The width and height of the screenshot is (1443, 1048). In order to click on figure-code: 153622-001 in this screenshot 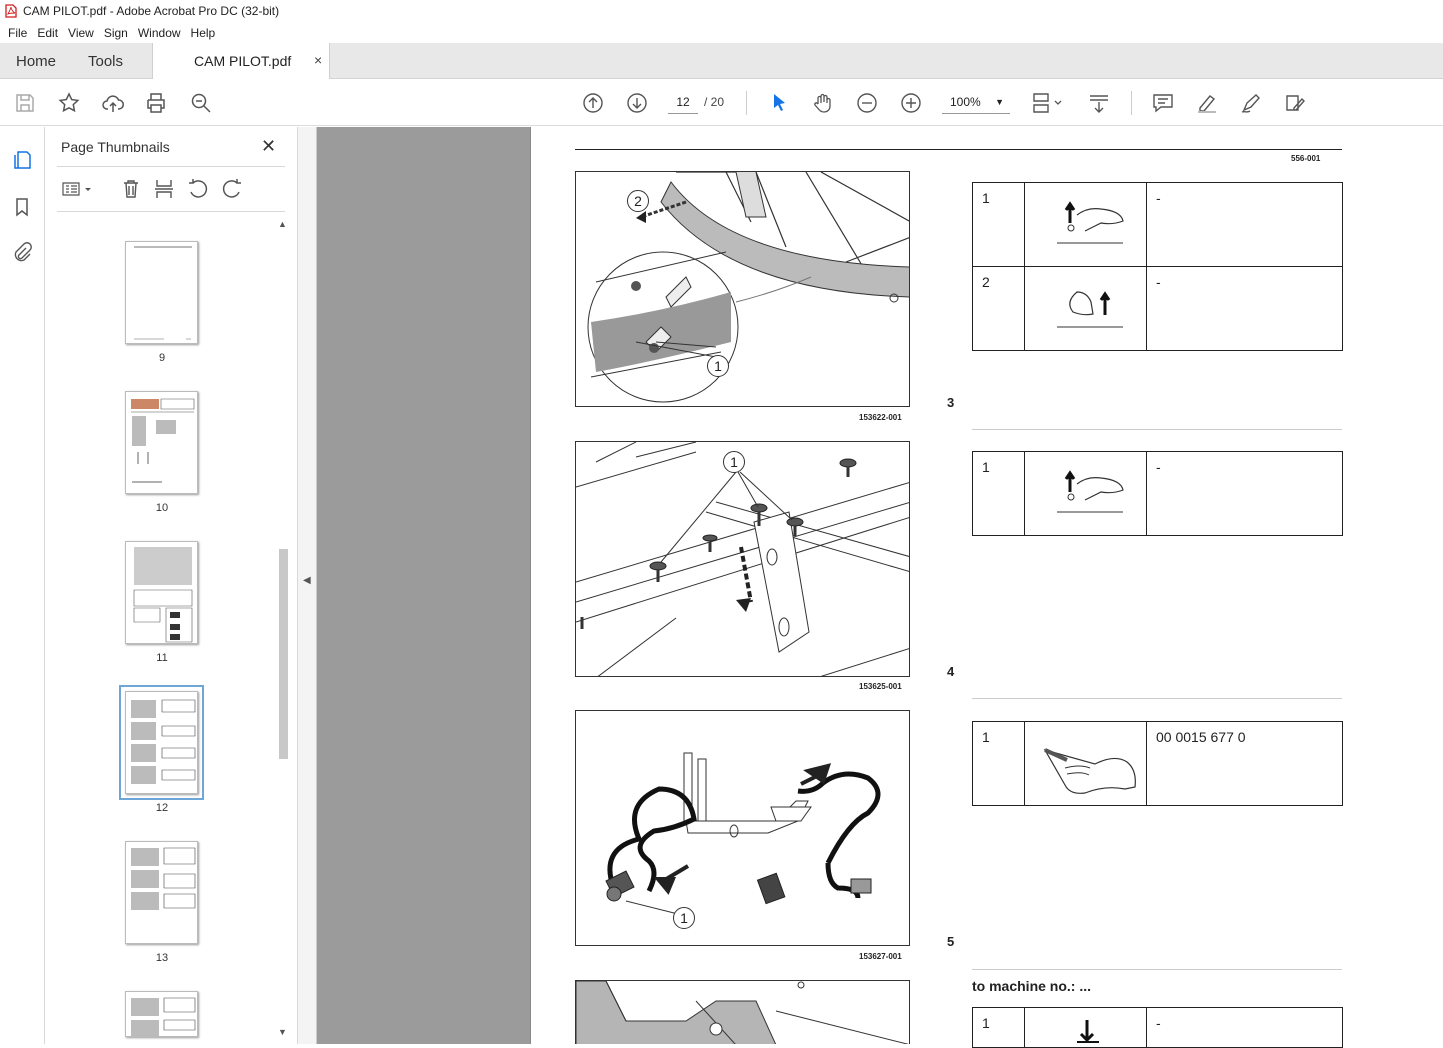, I will do `click(880, 417)`.